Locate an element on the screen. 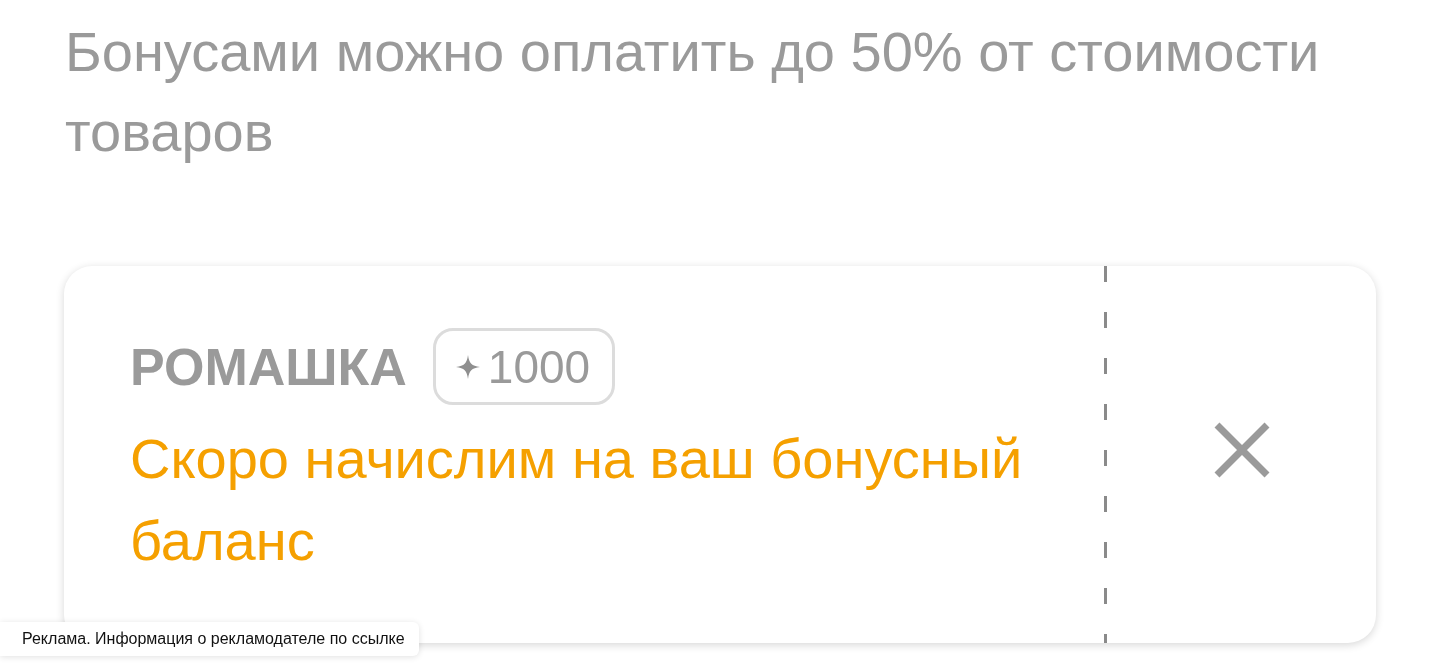  brand-name: РОМАШКА is located at coordinates (268, 366).